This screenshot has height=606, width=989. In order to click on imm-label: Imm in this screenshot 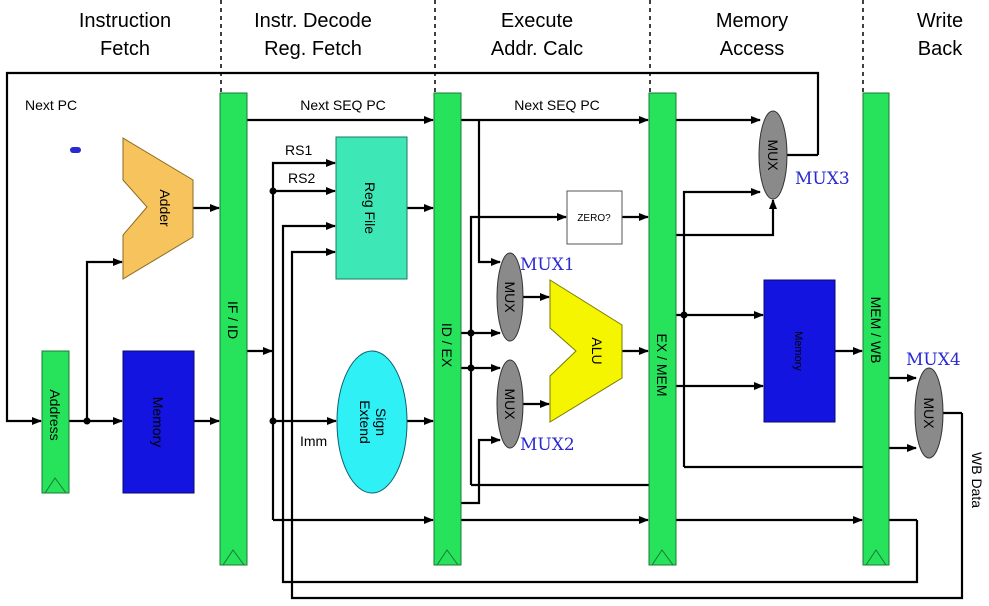, I will do `click(313, 441)`.